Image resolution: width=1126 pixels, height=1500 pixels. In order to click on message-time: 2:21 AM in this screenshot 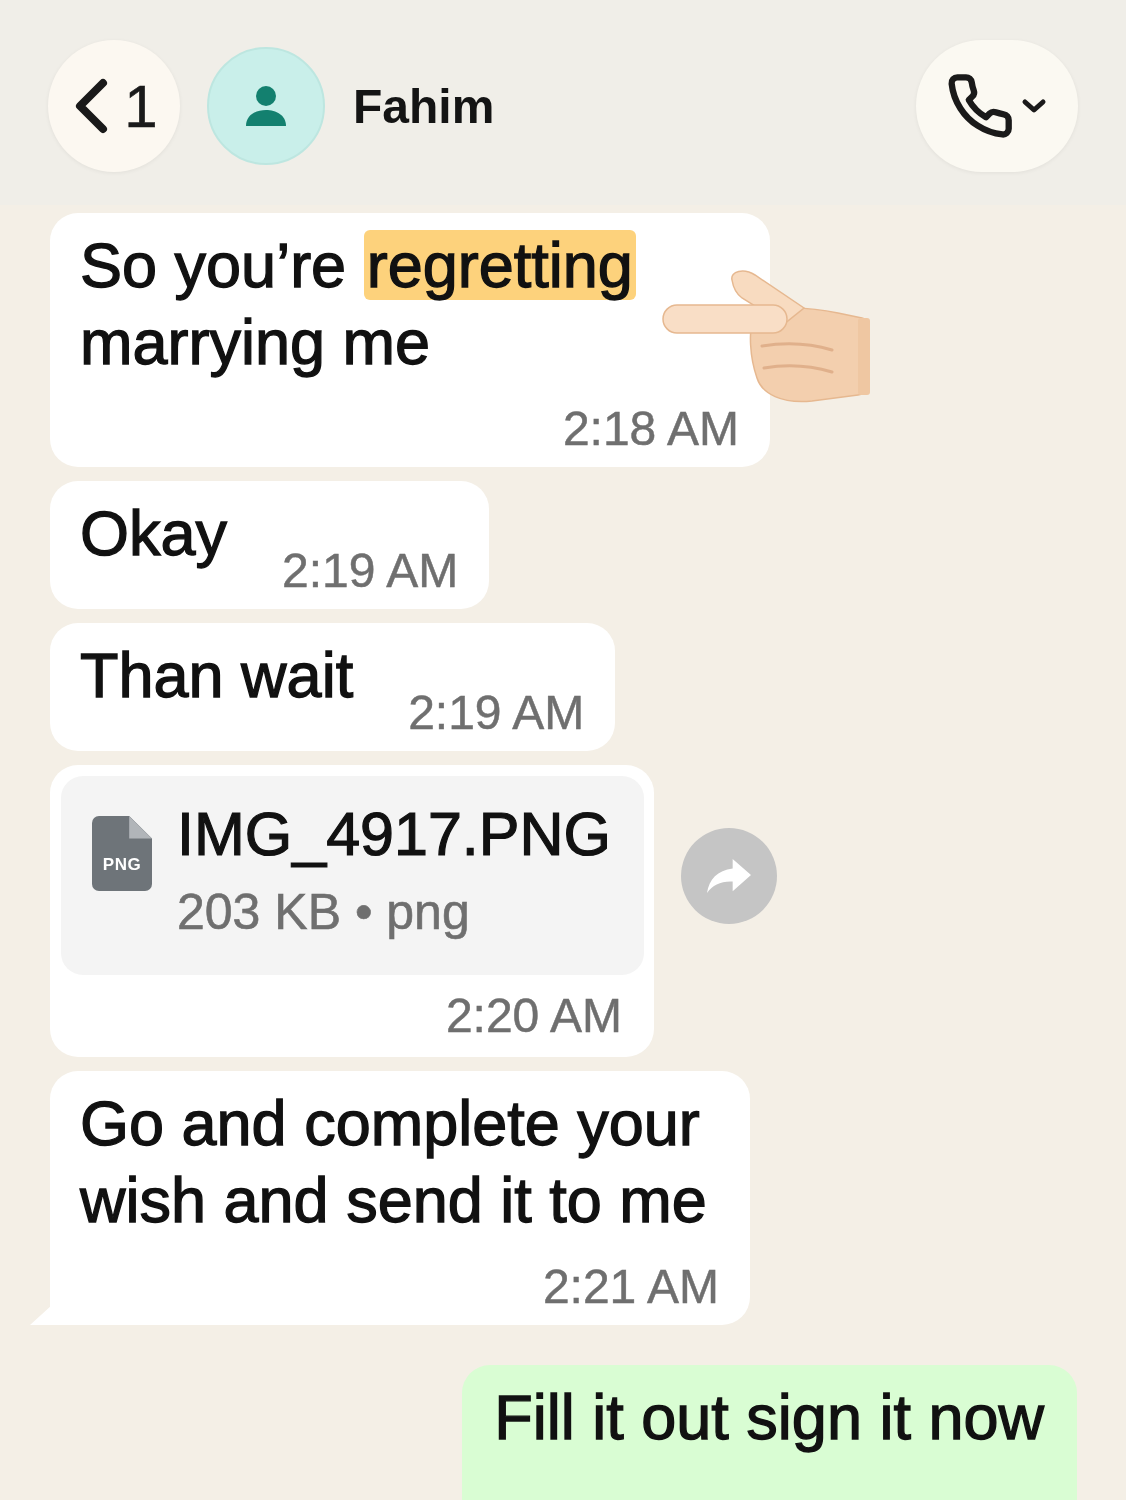, I will do `click(630, 1287)`.